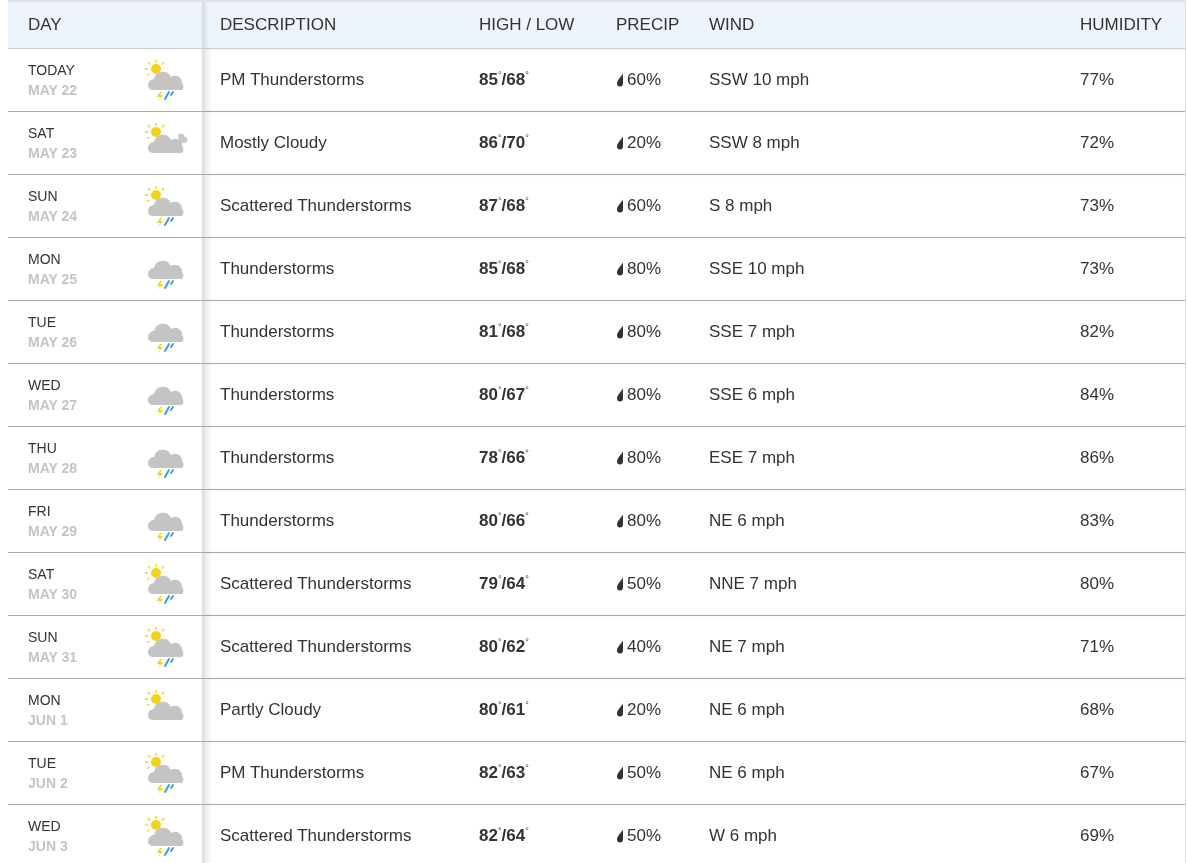 The width and height of the screenshot is (1187, 863). Describe the element at coordinates (53, 342) in the screenshot. I see `date-label: MAY 26` at that location.